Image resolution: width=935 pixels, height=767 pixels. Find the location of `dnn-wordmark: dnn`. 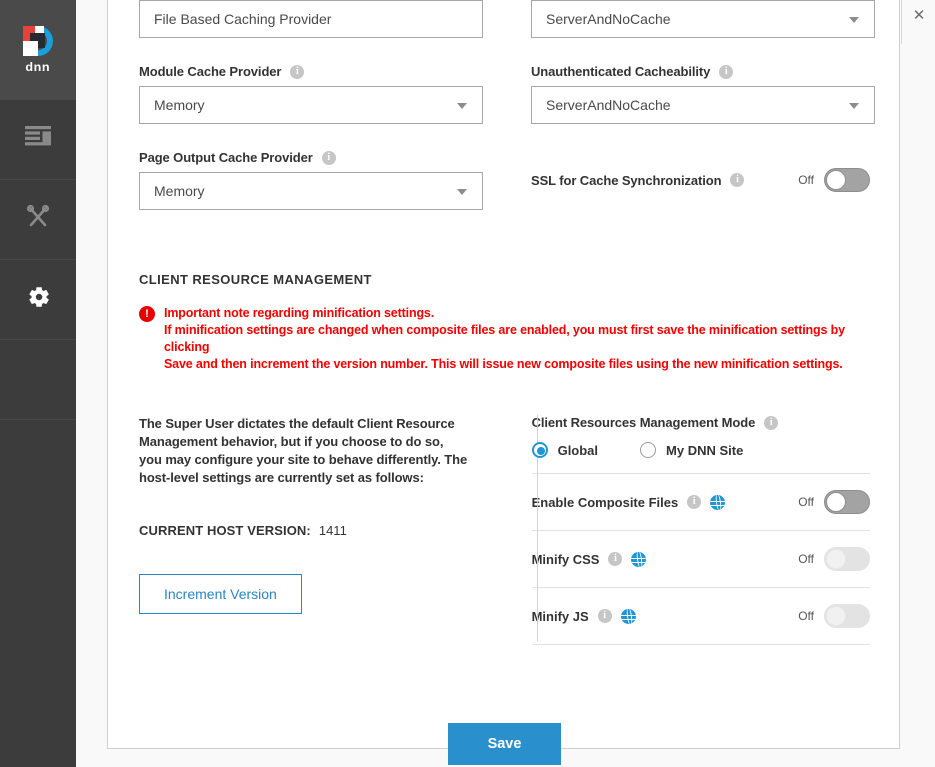

dnn-wordmark: dnn is located at coordinates (38, 67).